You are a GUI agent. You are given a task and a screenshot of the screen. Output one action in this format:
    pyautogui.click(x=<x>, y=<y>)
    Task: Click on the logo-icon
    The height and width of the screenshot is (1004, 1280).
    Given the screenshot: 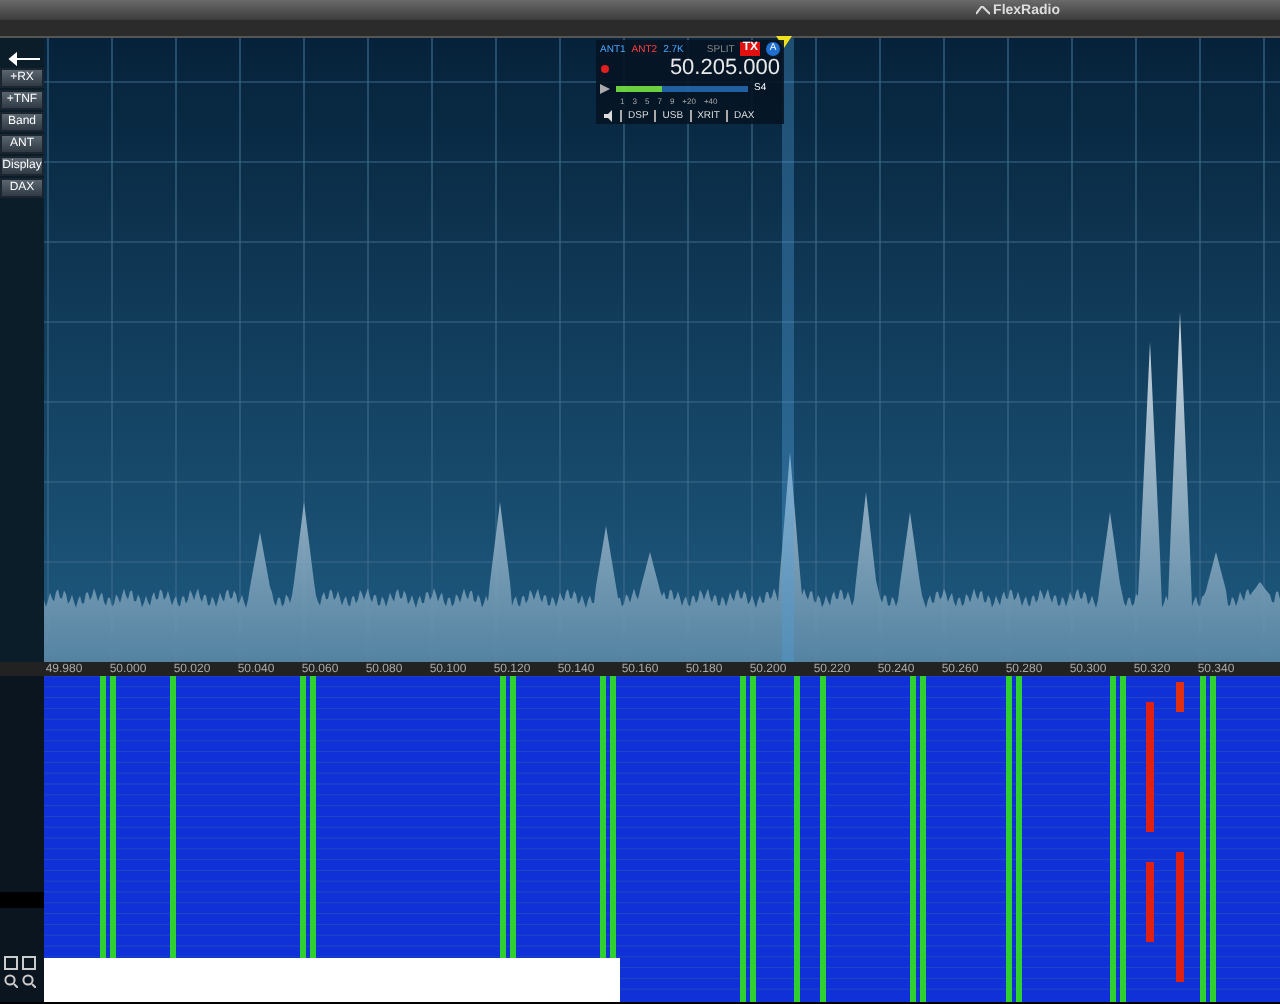 What is the action you would take?
    pyautogui.click(x=982, y=10)
    